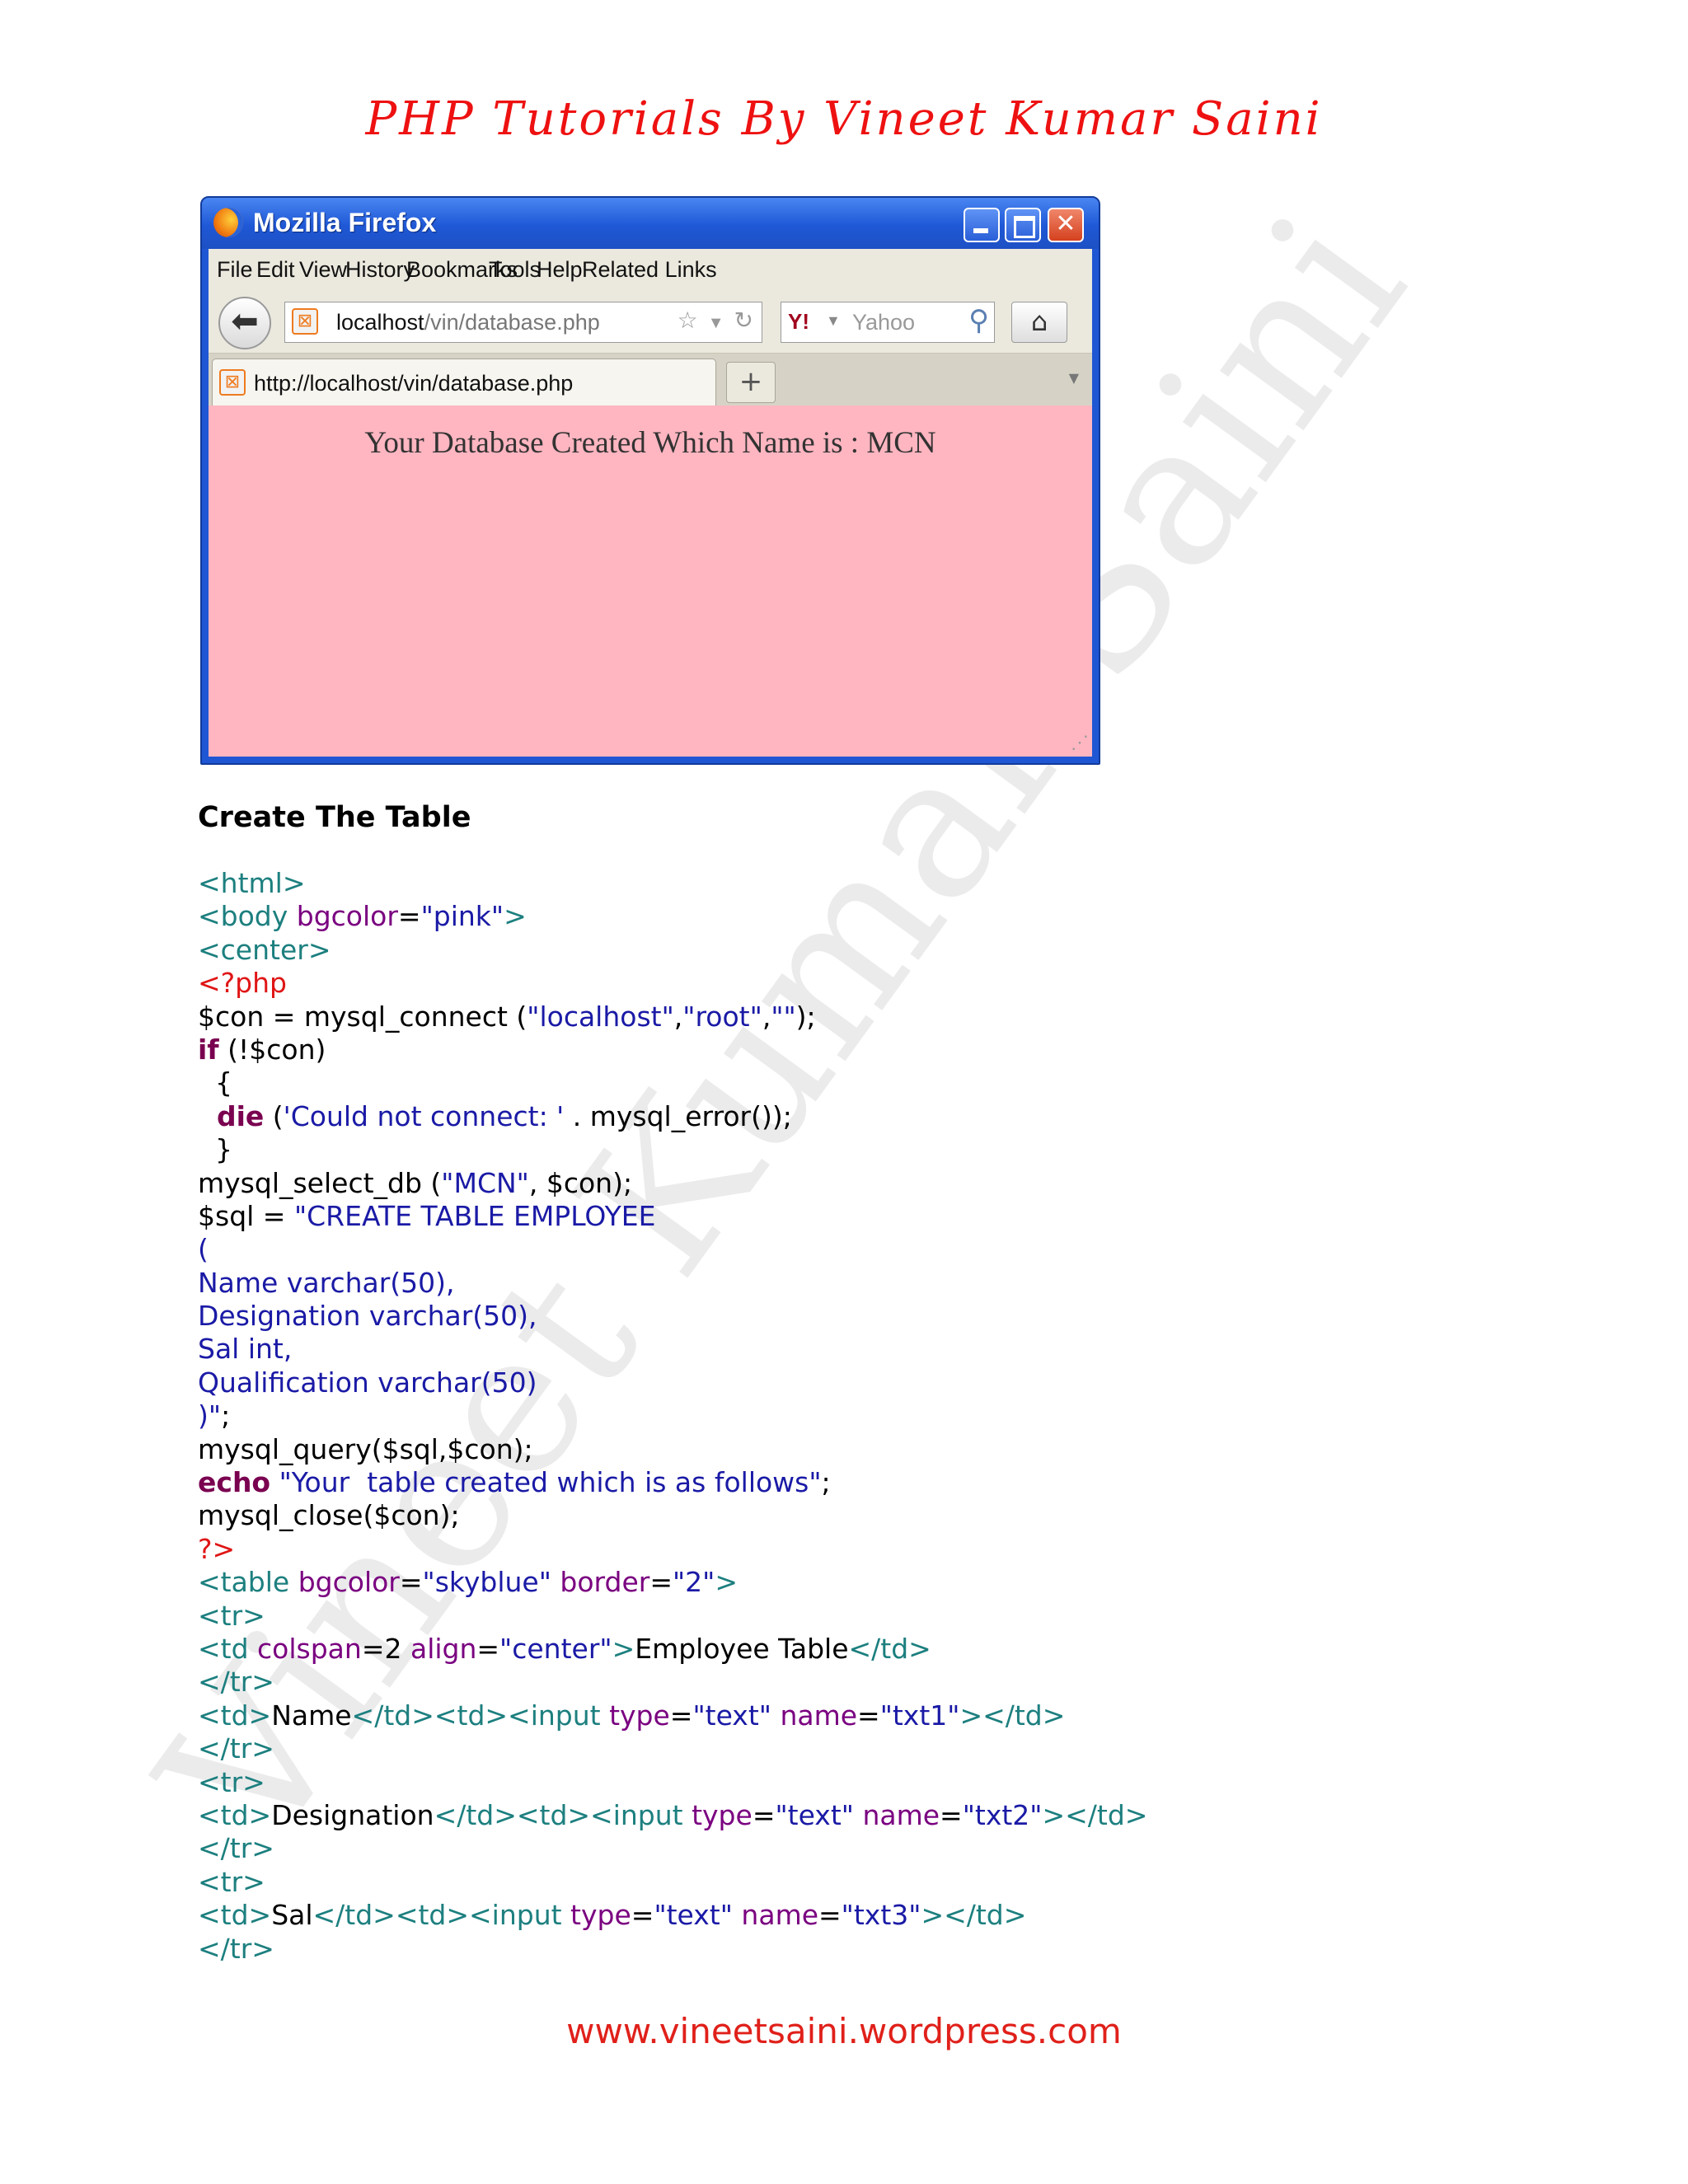  What do you see at coordinates (1080, 742) in the screenshot?
I see `resize-grip-icon: ⋰` at bounding box center [1080, 742].